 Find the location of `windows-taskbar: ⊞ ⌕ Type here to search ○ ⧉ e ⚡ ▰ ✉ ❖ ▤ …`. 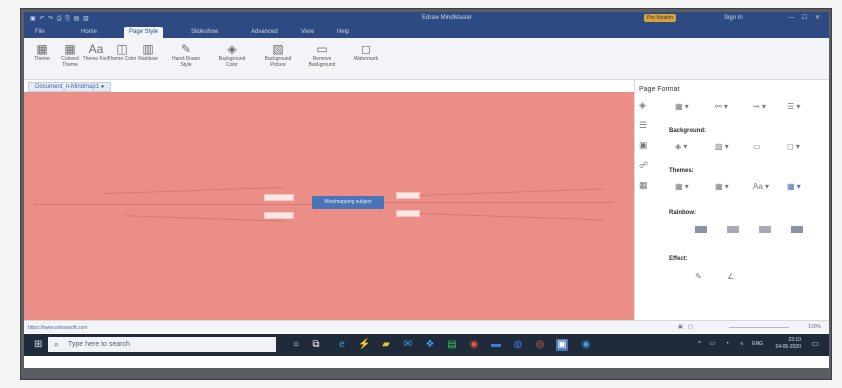

windows-taskbar: ⊞ ⌕ Type here to search ○ ⧉ e ⚡ ▰ ✉ ❖ ▤ … is located at coordinates (426, 345).